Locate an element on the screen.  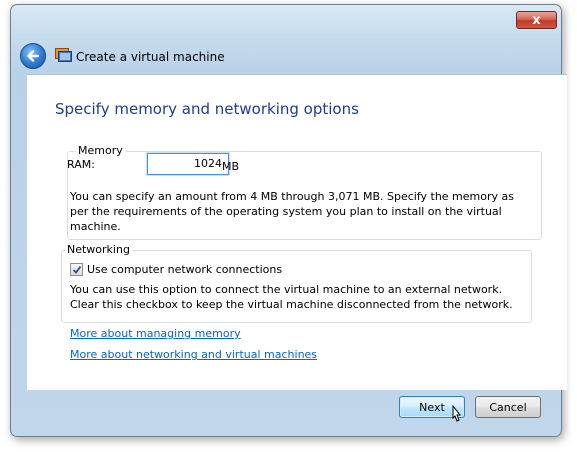
mouse-pointer-icon is located at coordinates (457, 413).